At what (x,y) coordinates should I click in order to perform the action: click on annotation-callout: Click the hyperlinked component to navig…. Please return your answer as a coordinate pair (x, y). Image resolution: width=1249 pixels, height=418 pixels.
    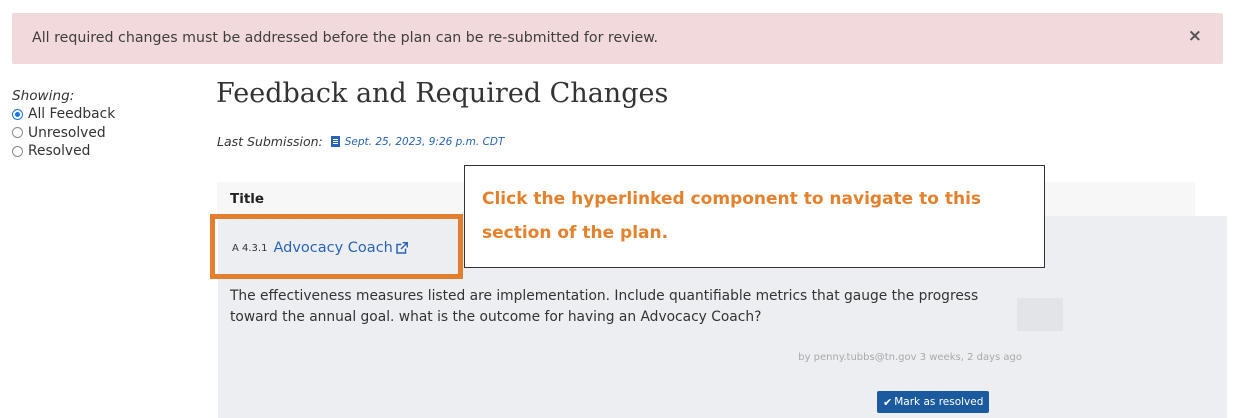
    Looking at the image, I should click on (754, 216).